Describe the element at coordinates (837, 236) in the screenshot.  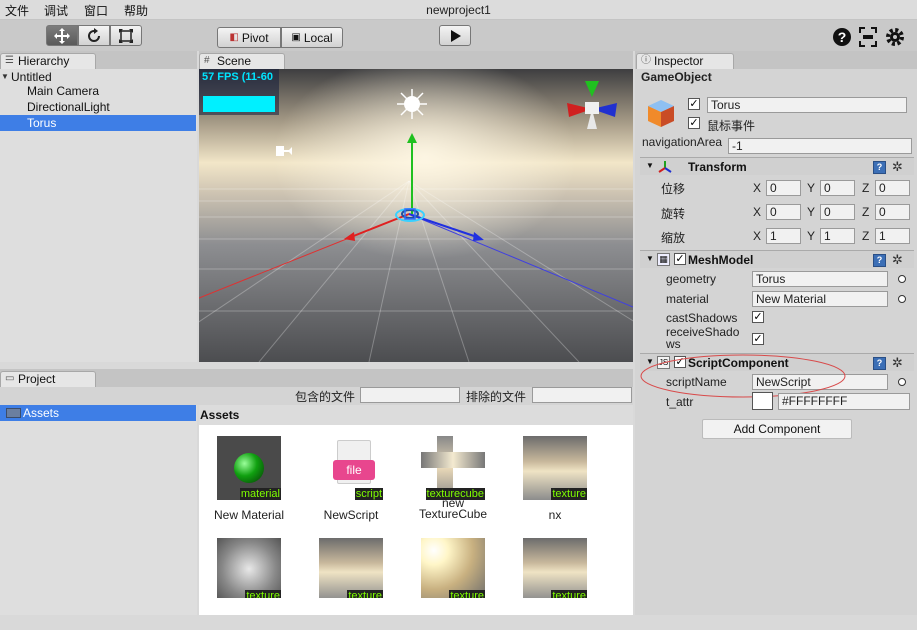
I see `scale-y-input: 1` at that location.